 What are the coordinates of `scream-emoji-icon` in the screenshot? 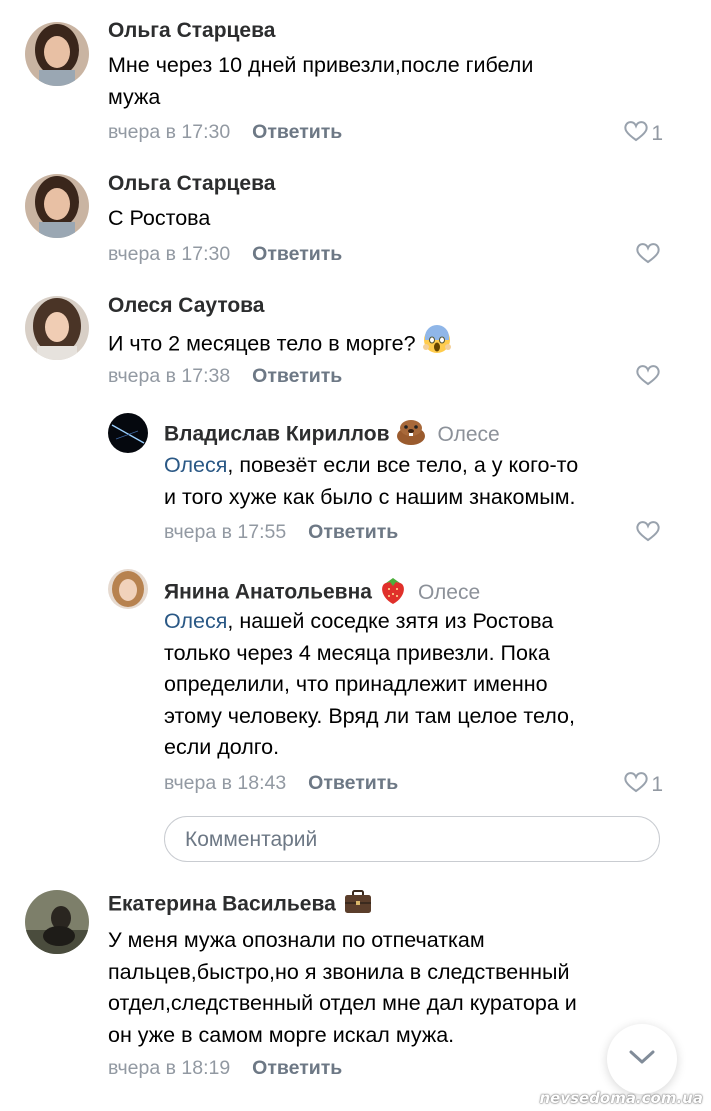 It's located at (437, 345).